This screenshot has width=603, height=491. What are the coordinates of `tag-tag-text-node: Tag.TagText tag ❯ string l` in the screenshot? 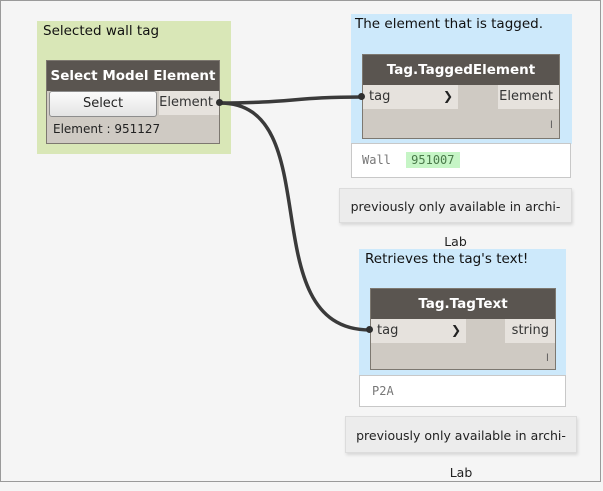 It's located at (463, 329).